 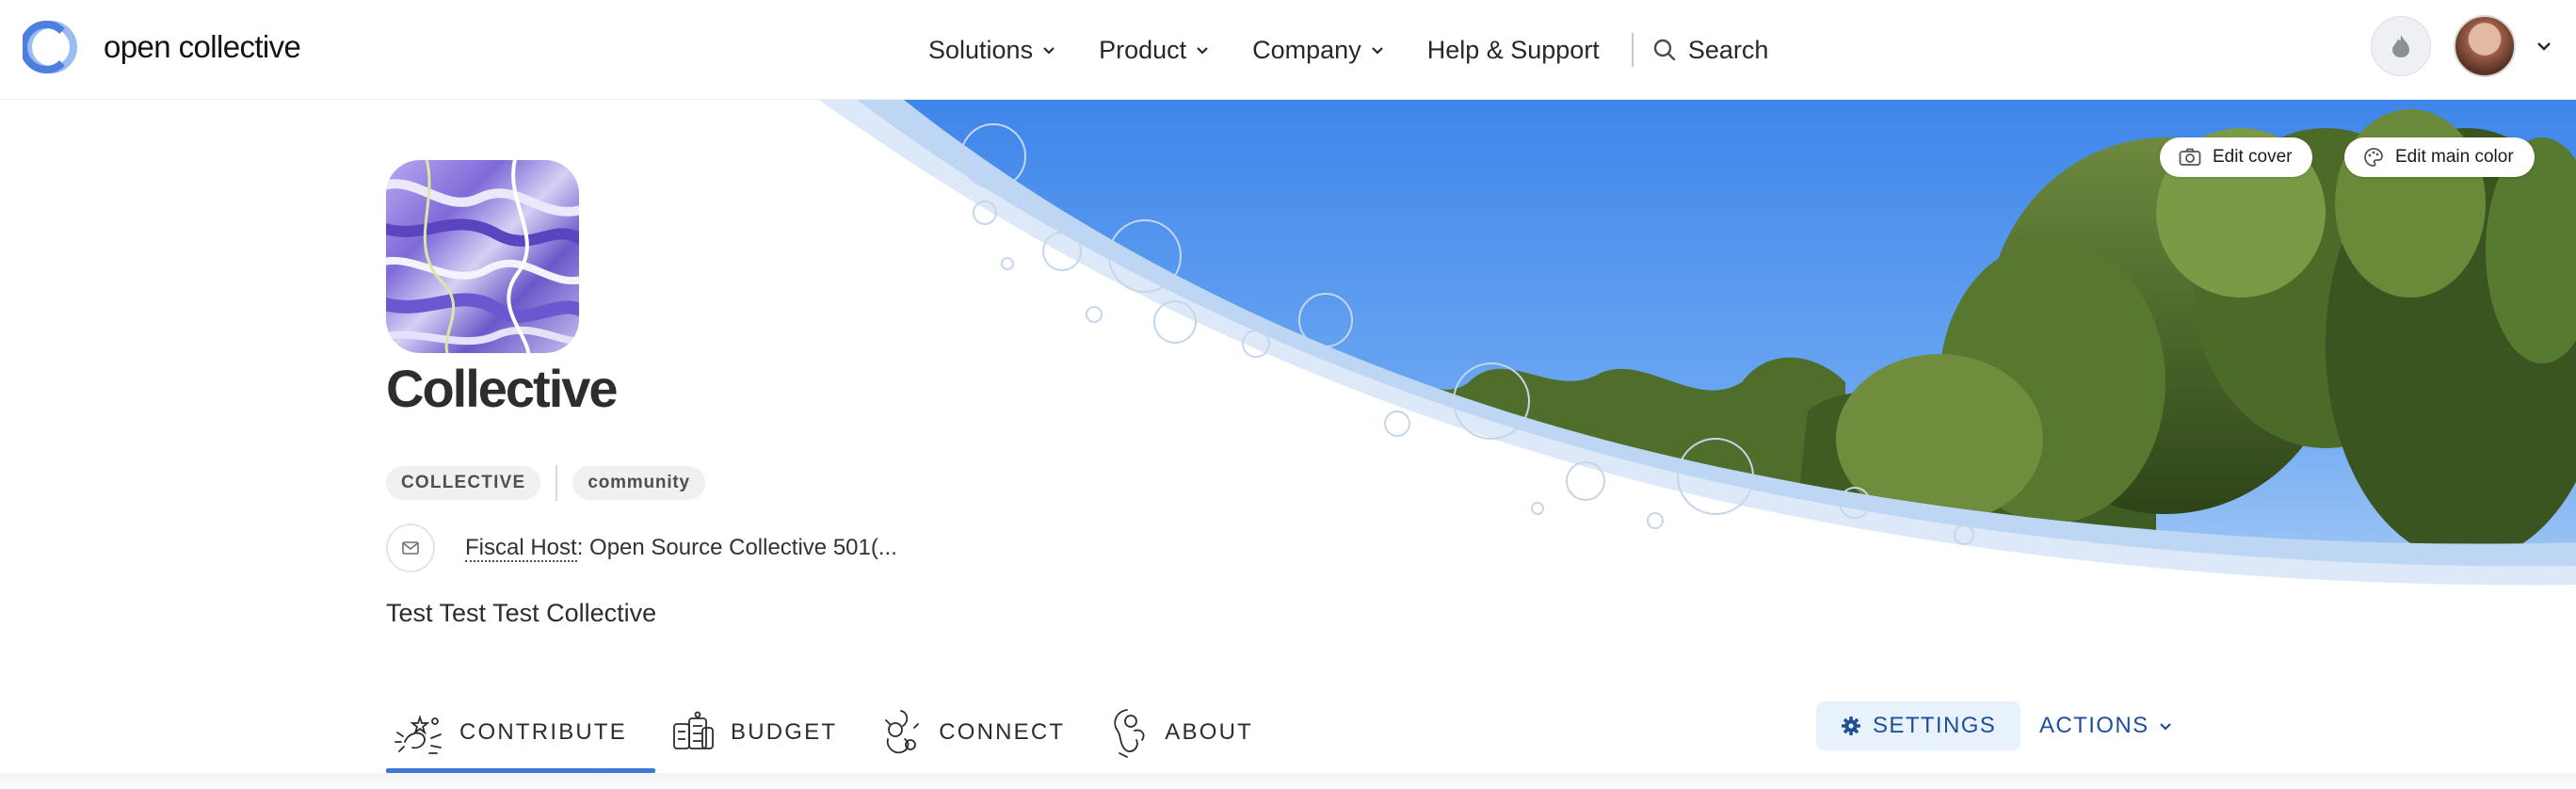 What do you see at coordinates (1288, 781) in the screenshot?
I see `tabs-divider` at bounding box center [1288, 781].